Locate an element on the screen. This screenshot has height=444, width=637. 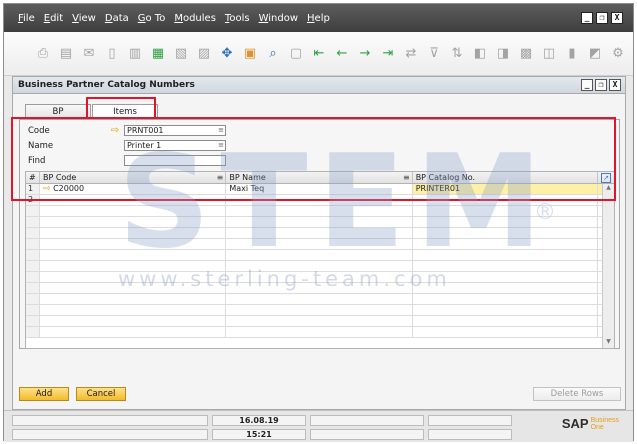
volume-weight-icon: ▮ is located at coordinates (572, 54).